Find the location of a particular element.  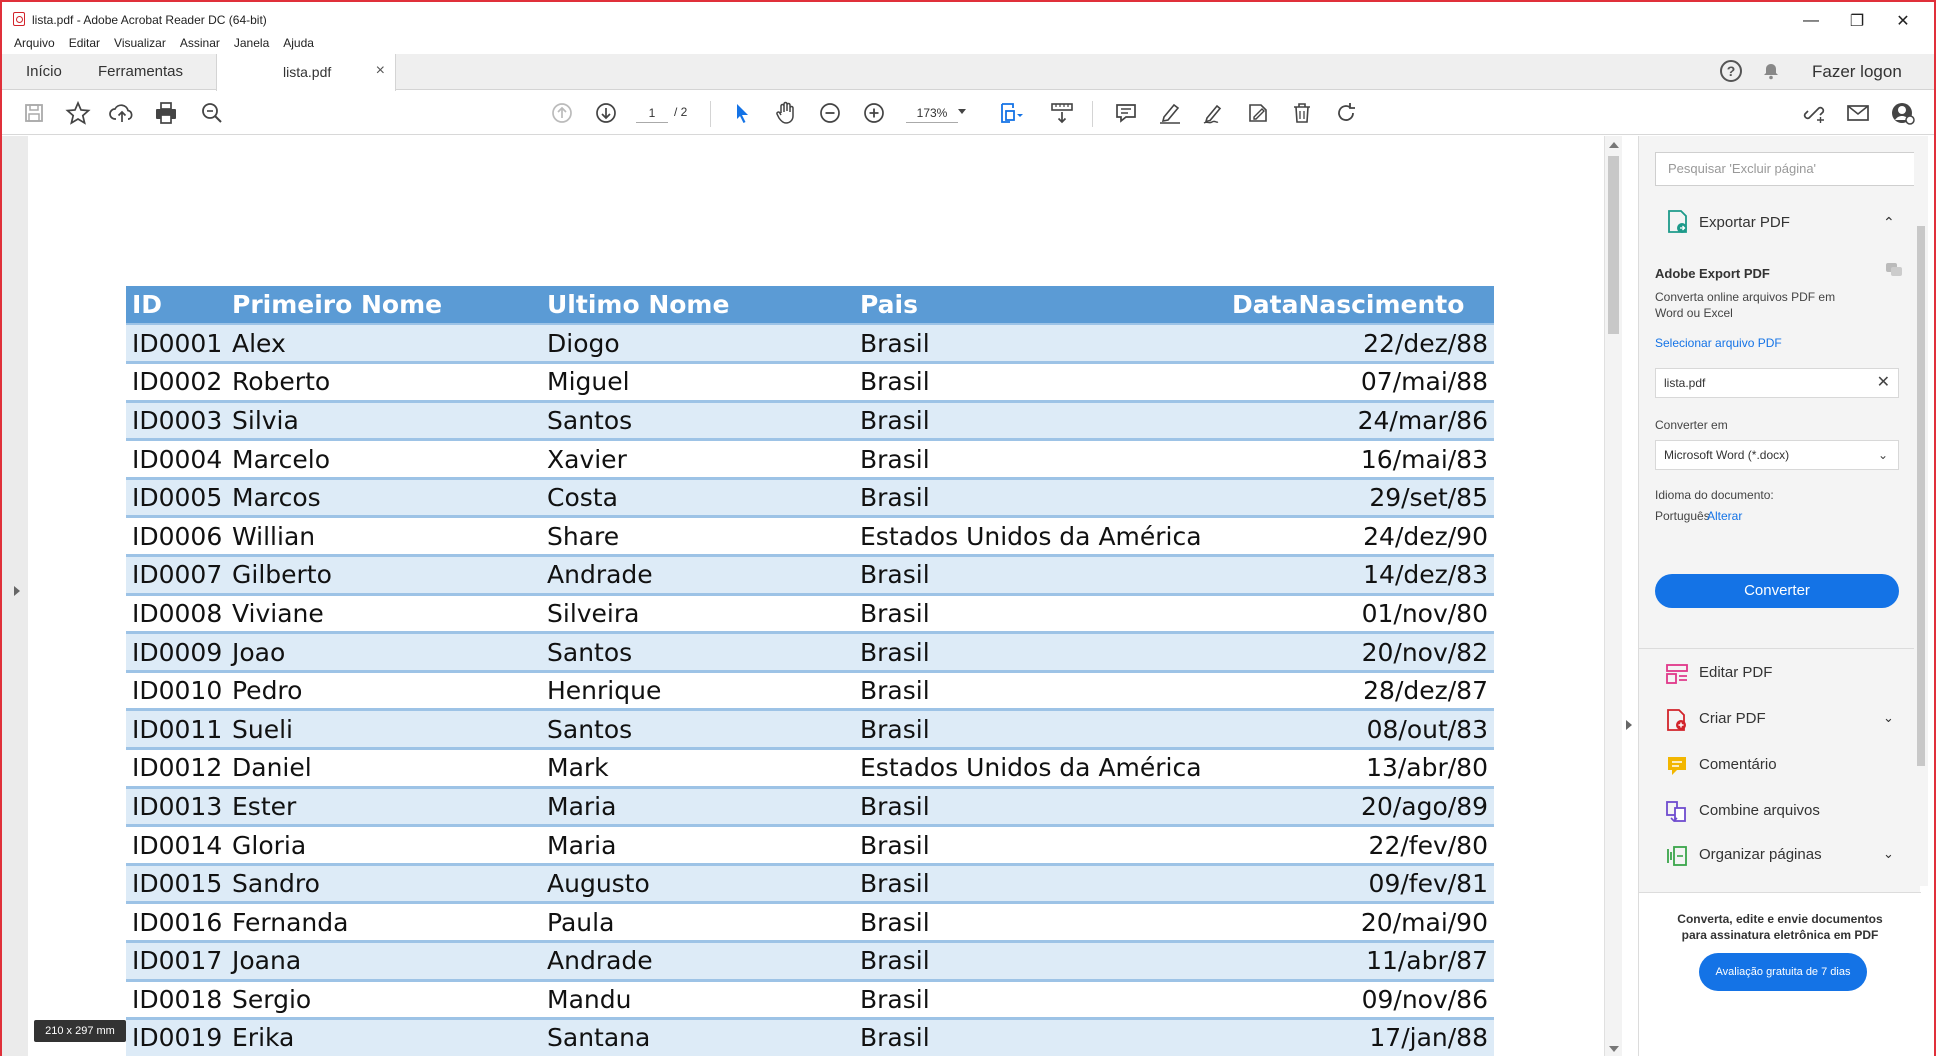

cell-id: ID0006 is located at coordinates (176, 537).